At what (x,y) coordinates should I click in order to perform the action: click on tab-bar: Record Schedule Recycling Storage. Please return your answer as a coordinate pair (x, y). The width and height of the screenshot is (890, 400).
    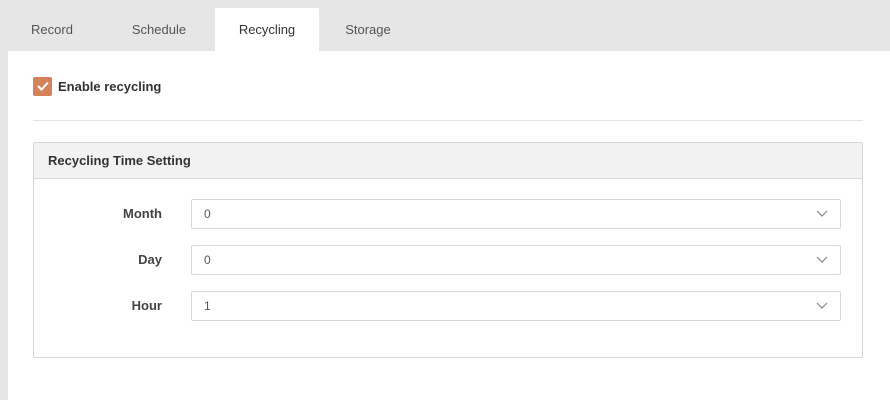
    Looking at the image, I should click on (449, 30).